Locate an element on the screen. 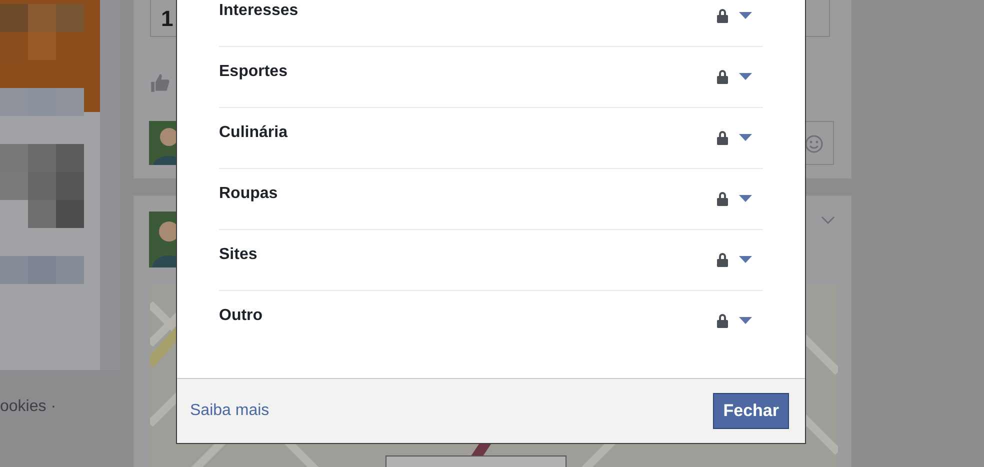 The width and height of the screenshot is (984, 467). category-label: Sites is located at coordinates (238, 255).